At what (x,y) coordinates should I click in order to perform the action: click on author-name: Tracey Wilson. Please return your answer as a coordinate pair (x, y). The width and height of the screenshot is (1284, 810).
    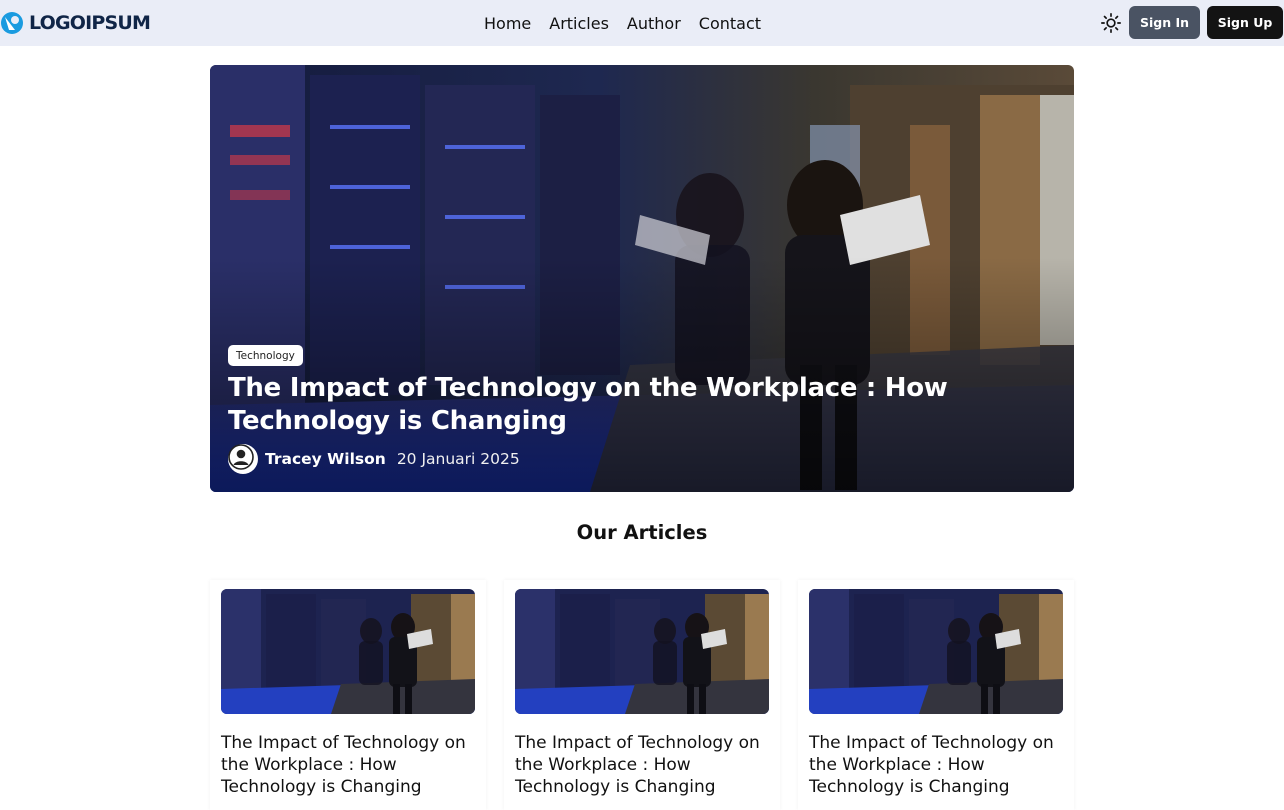
    Looking at the image, I should click on (325, 459).